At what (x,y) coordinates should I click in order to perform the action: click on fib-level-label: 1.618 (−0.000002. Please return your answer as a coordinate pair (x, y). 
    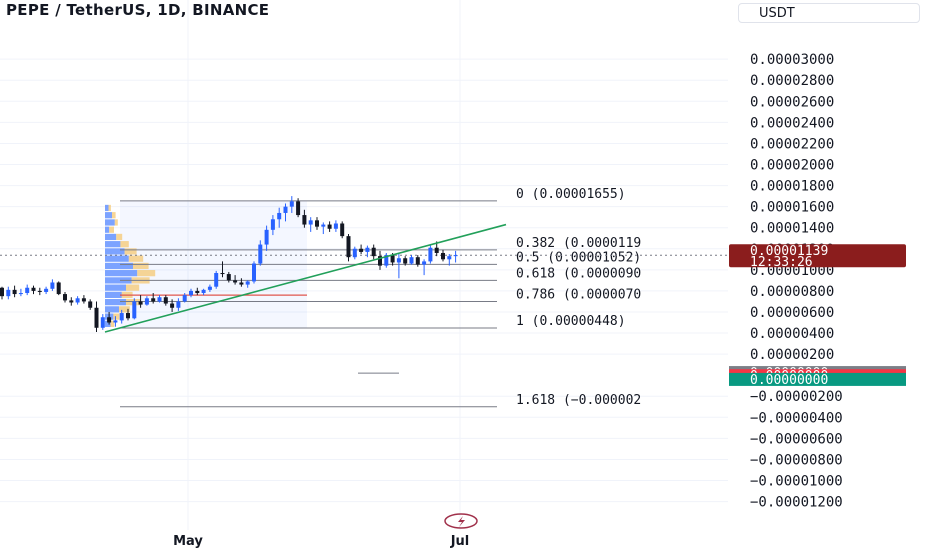
    Looking at the image, I should click on (578, 400).